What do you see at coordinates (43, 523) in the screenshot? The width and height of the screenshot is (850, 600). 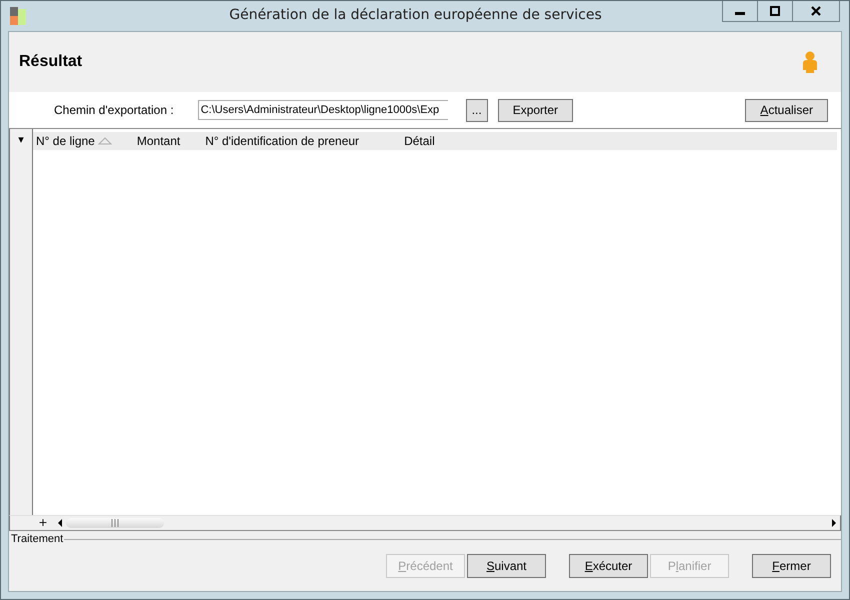 I see `add-row-button: +` at bounding box center [43, 523].